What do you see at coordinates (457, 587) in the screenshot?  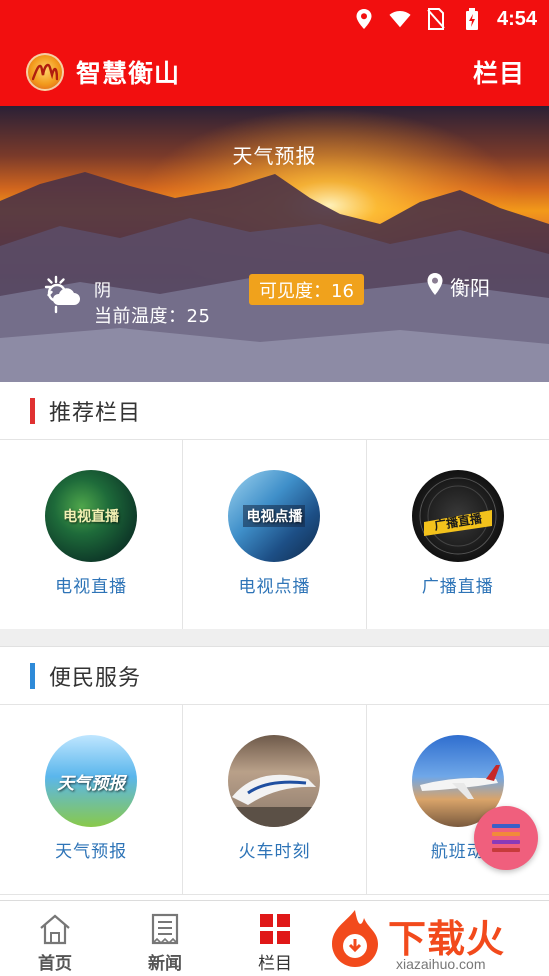 I see `grid-item-label: 广播直播` at bounding box center [457, 587].